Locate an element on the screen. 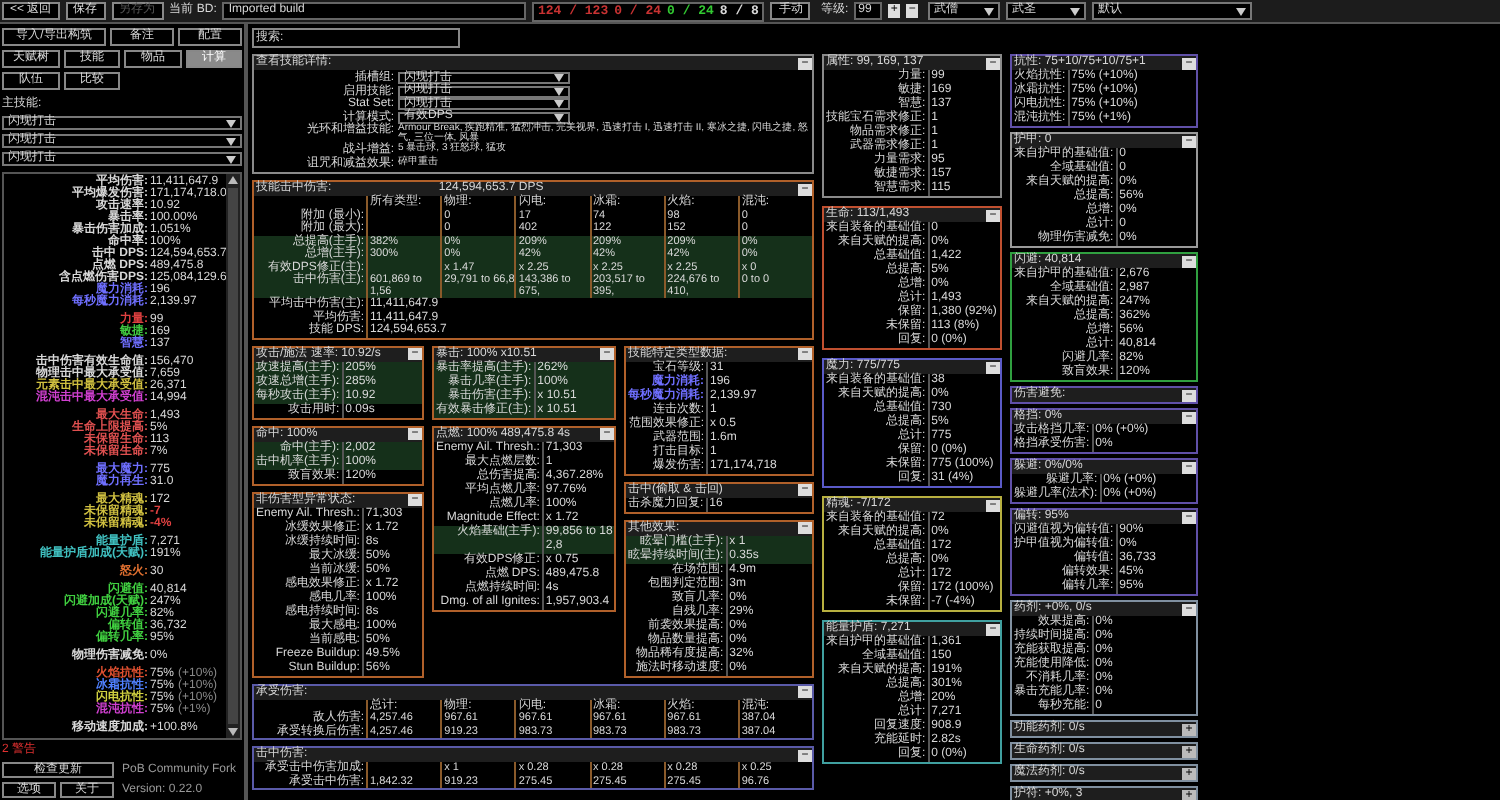 The width and height of the screenshot is (1500, 800). scrollbar-thumb is located at coordinates (233, 456).